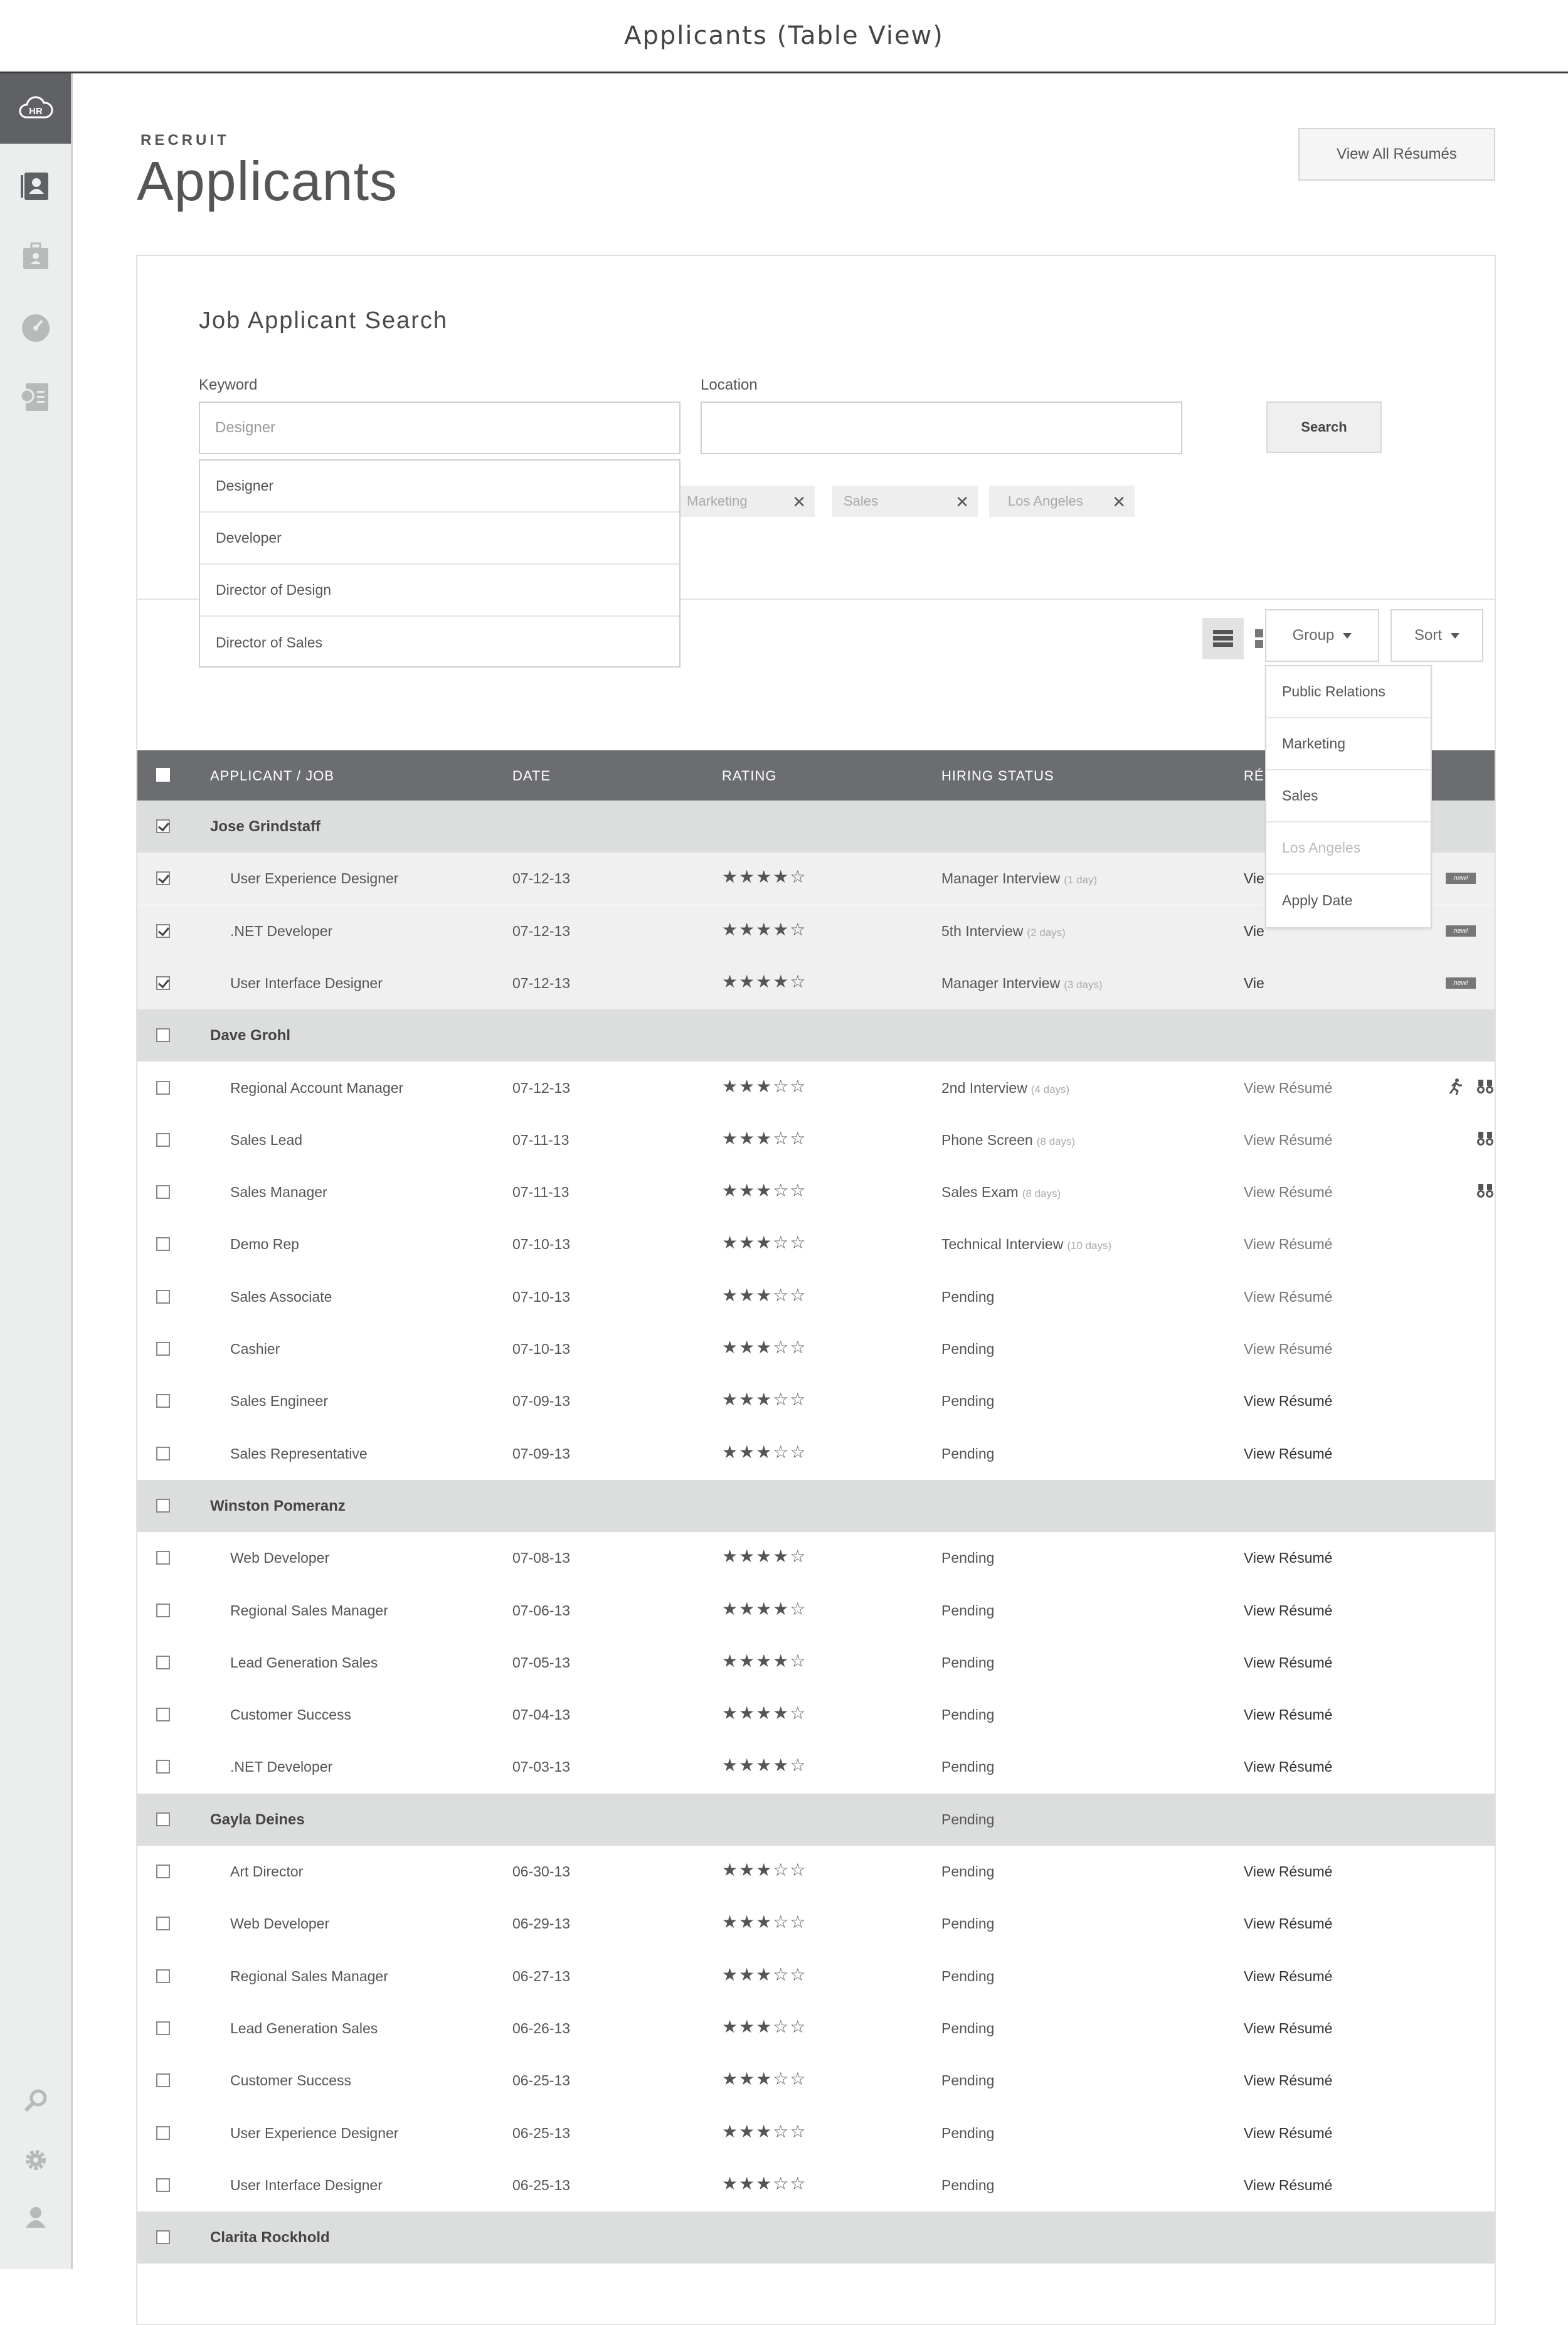 The height and width of the screenshot is (2325, 1568). I want to click on select-all-checkbox, so click(163, 775).